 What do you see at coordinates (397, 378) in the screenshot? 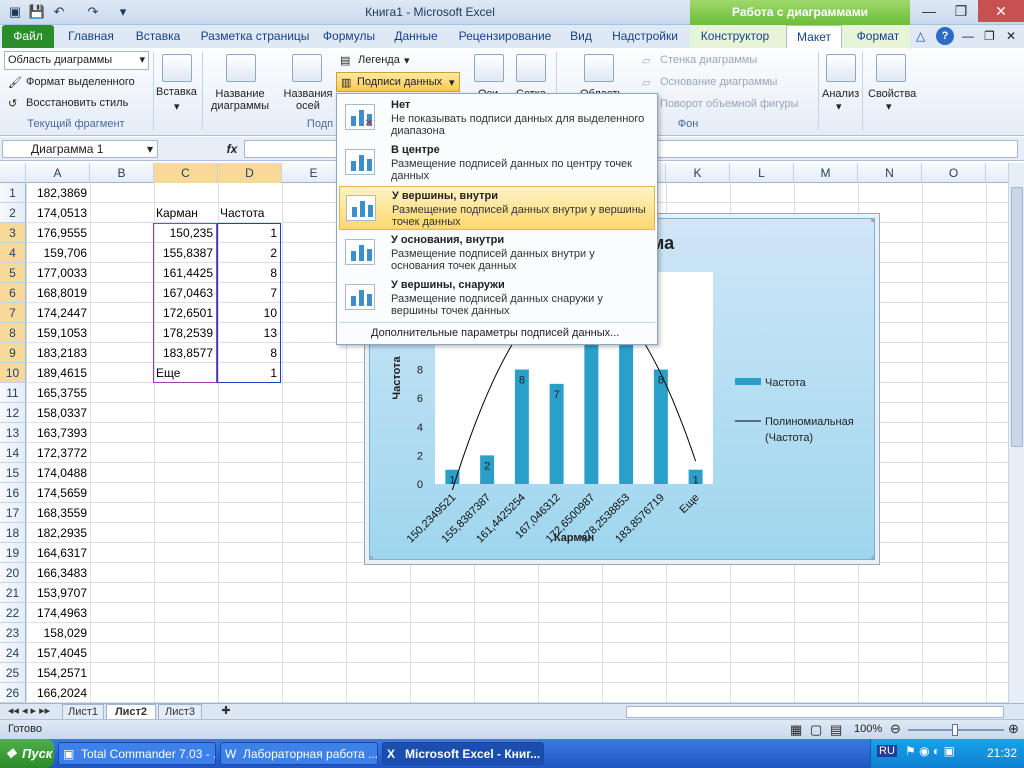
I see `y-axis-title: Частота` at bounding box center [397, 378].